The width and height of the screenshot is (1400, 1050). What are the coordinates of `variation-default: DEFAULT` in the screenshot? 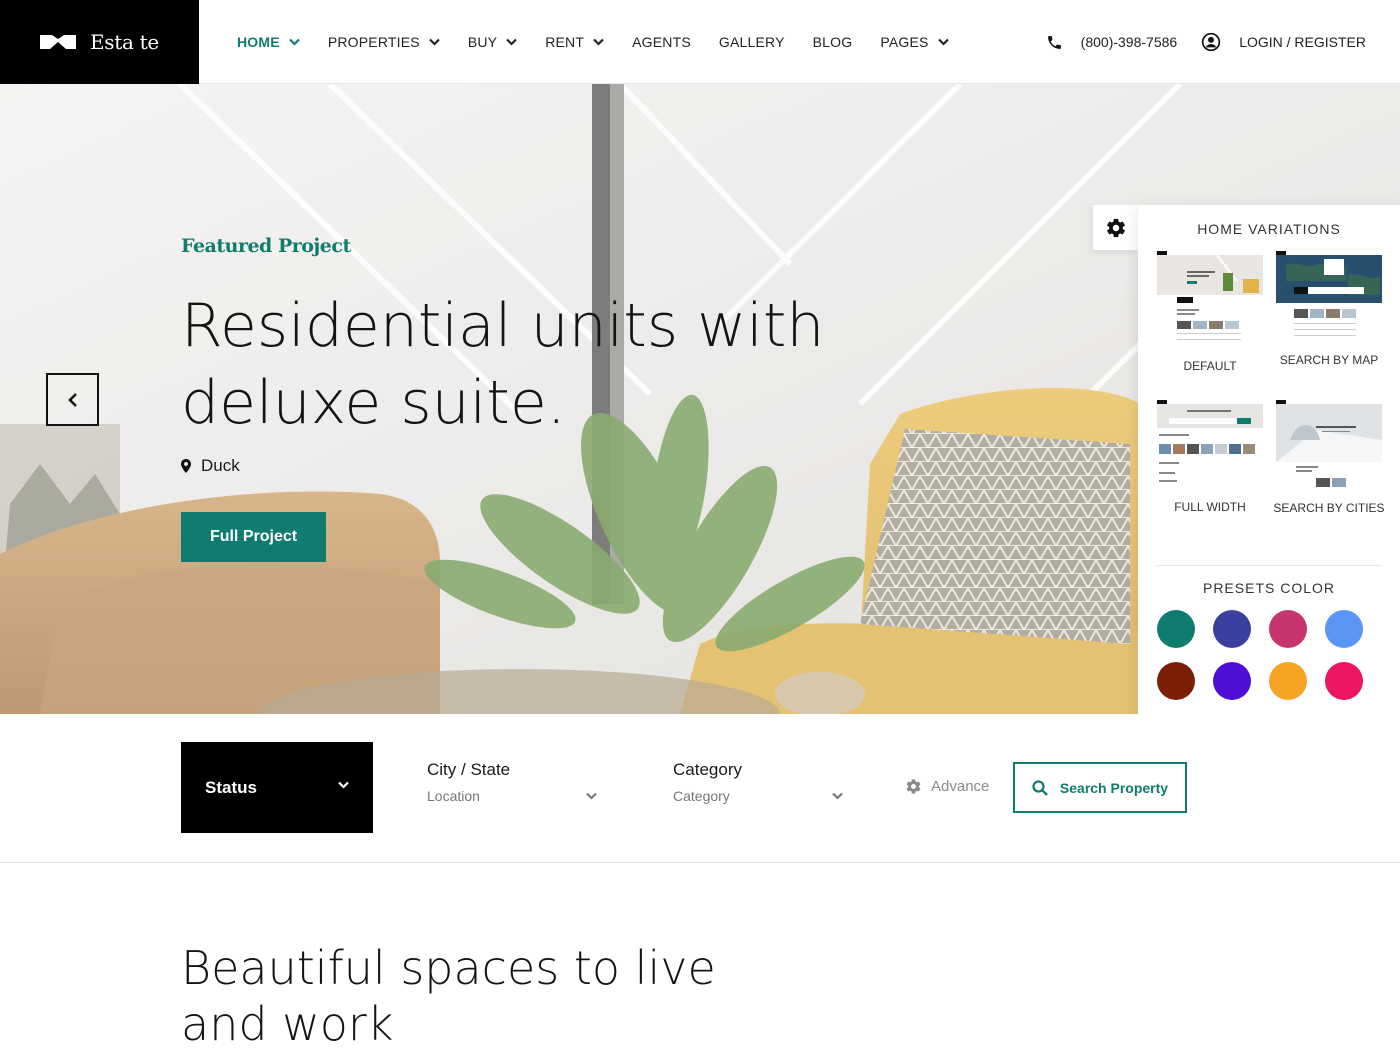 It's located at (1210, 312).